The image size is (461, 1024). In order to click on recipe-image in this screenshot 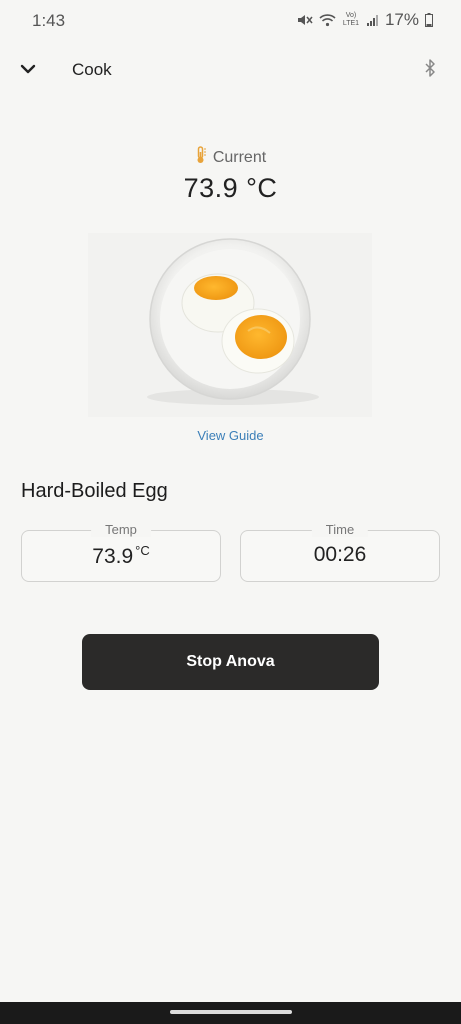, I will do `click(230, 325)`.